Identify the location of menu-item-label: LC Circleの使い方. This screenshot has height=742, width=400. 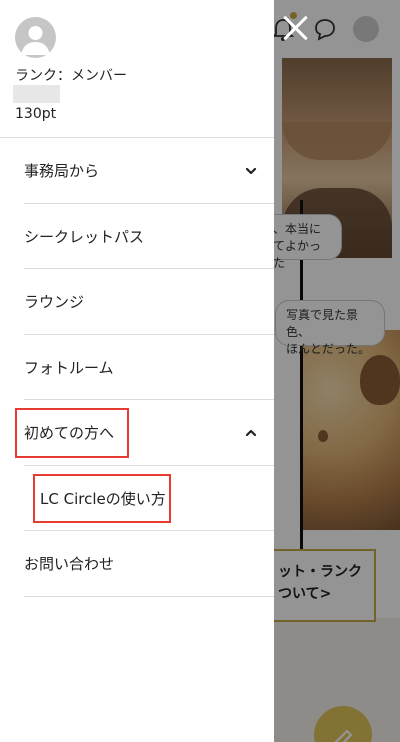
(103, 498).